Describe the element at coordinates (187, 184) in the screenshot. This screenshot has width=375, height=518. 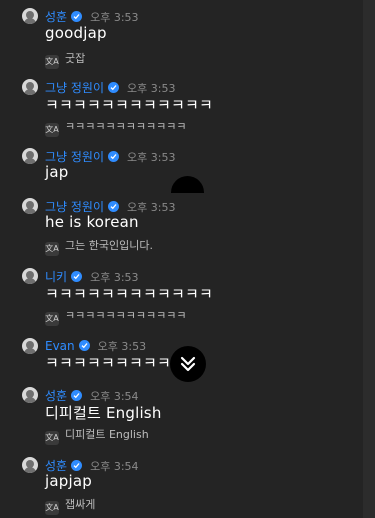
I see `loading-indicator-icon` at that location.